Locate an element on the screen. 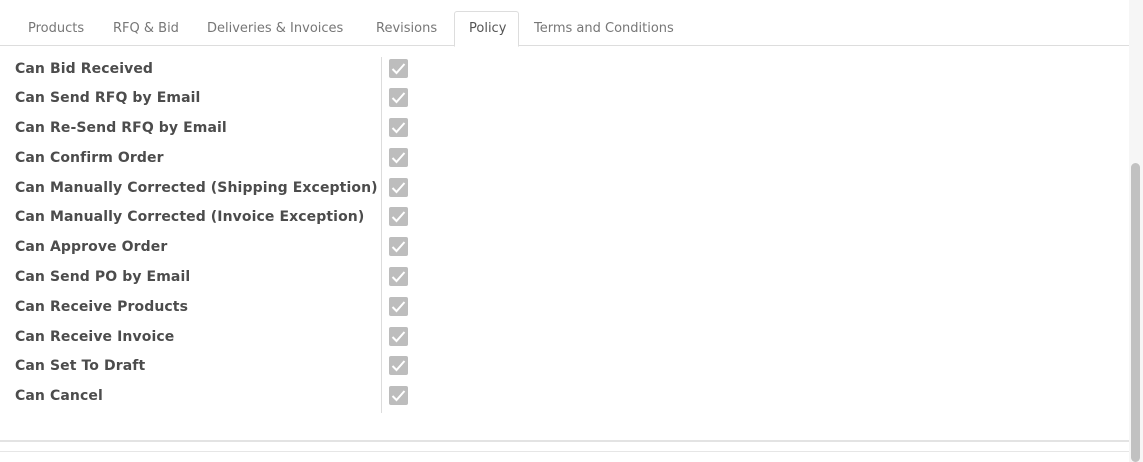 The image size is (1143, 462). policy-label: Can Approve Order is located at coordinates (91, 247).